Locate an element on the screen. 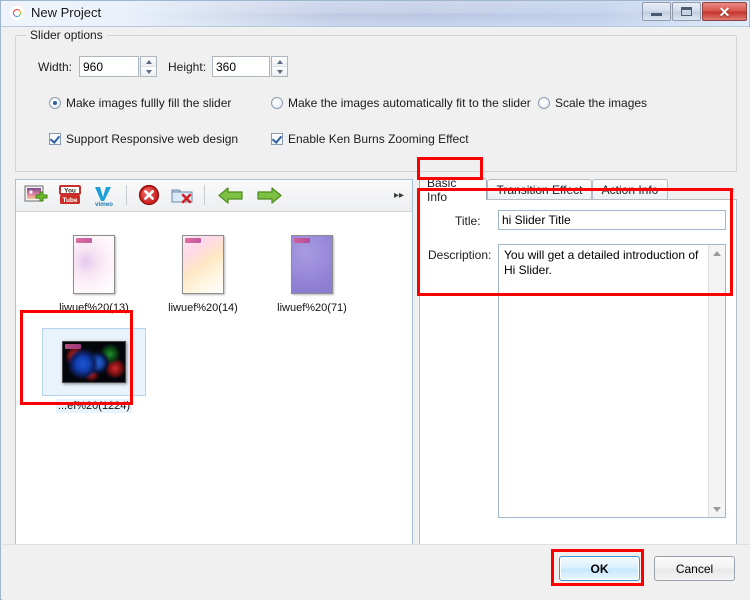 This screenshot has height=600, width=750. radio-scale-images: Scale the images is located at coordinates (592, 103).